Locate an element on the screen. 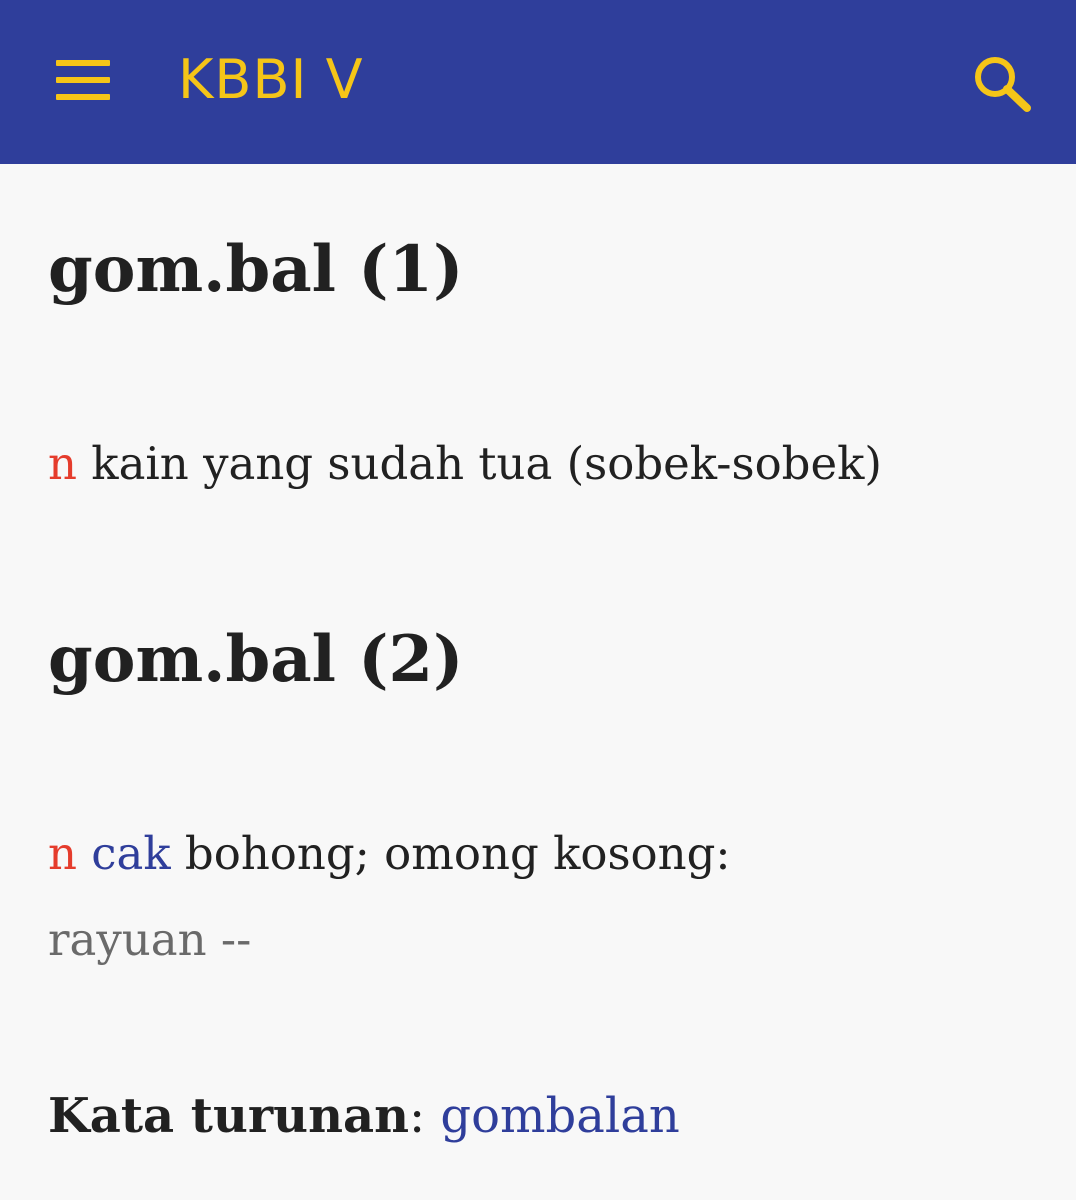  search-button is located at coordinates (1002, 82).